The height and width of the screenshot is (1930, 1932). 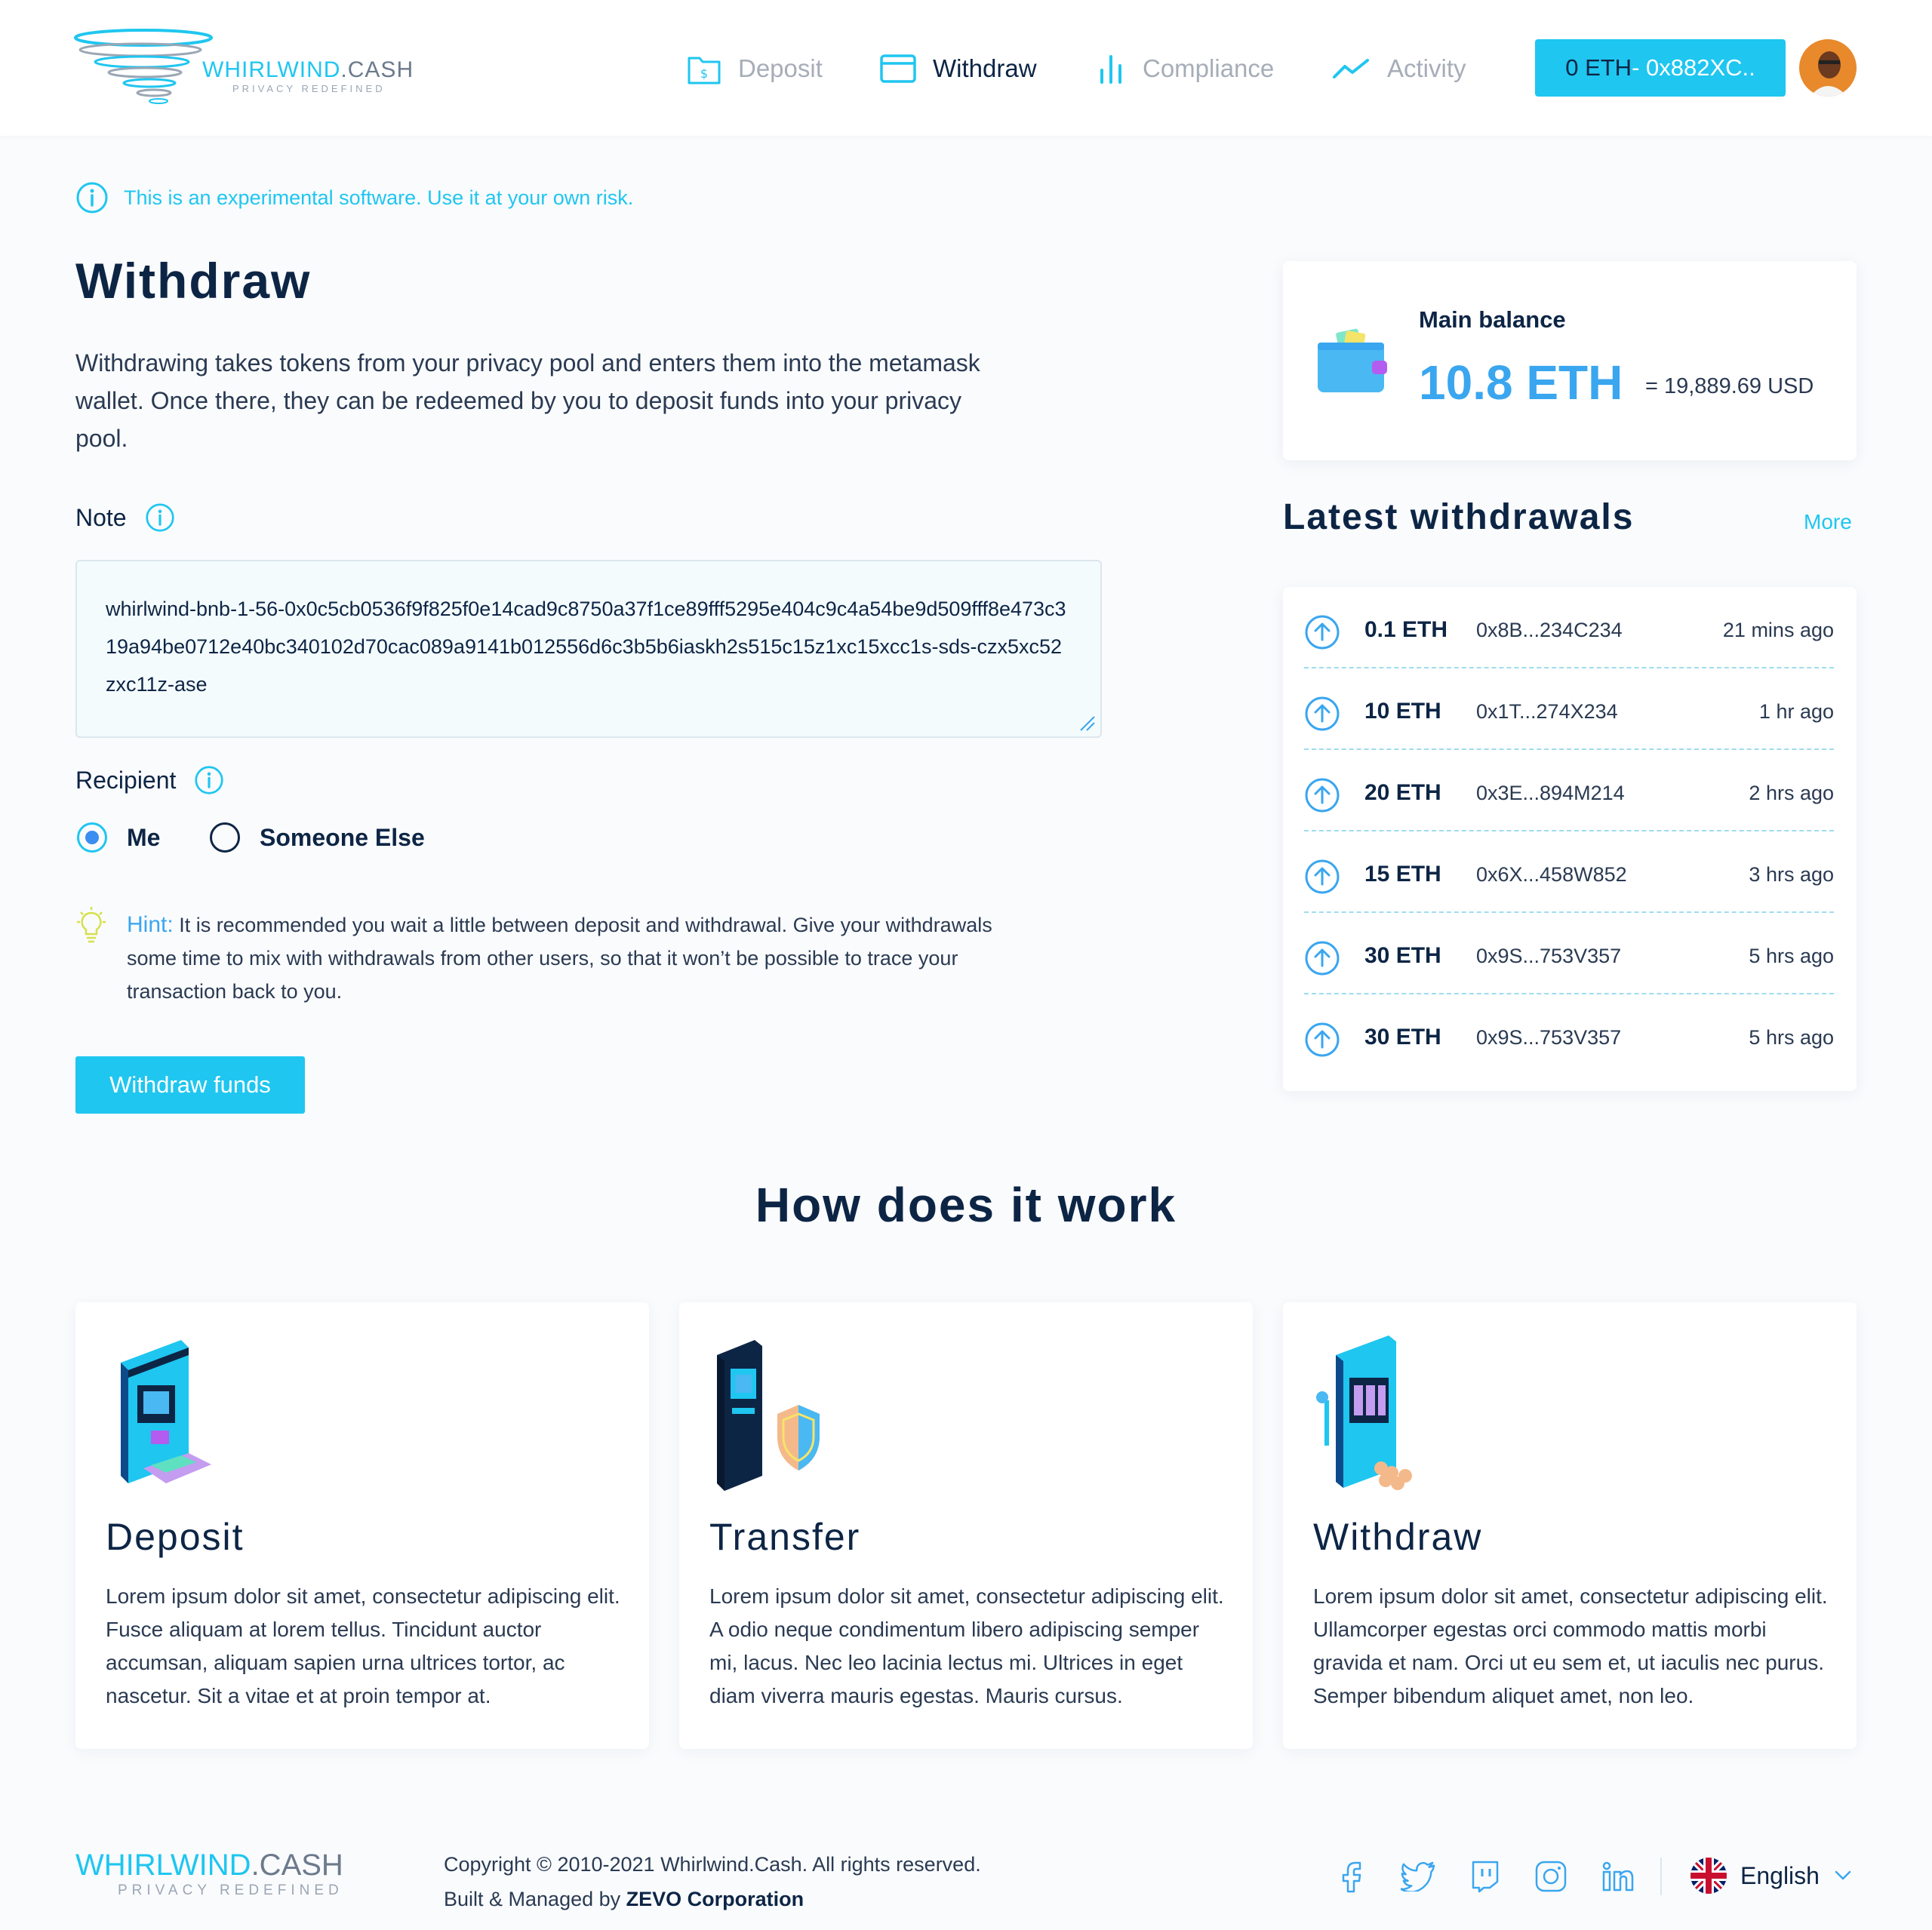 I want to click on radio-unselected-icon, so click(x=225, y=837).